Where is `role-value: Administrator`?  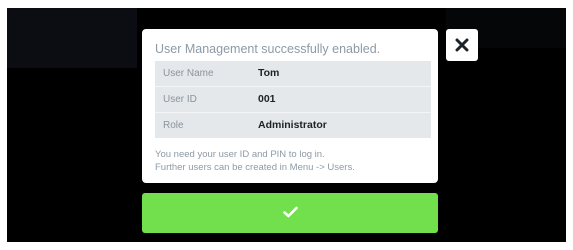
role-value: Administrator is located at coordinates (292, 125).